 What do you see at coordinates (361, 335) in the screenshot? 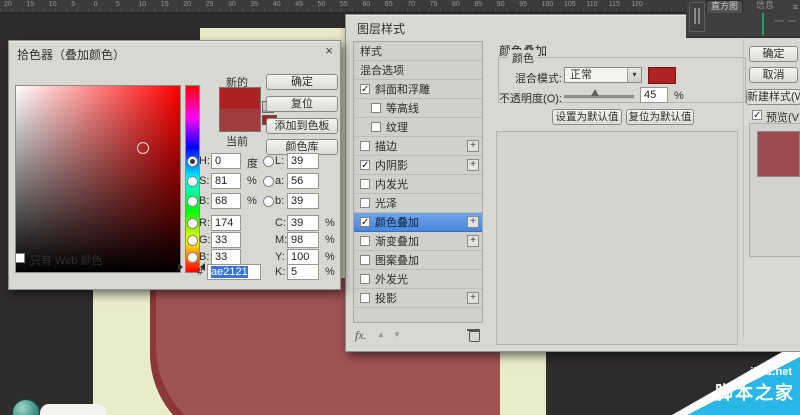
I see `fx-icon: fx.` at bounding box center [361, 335].